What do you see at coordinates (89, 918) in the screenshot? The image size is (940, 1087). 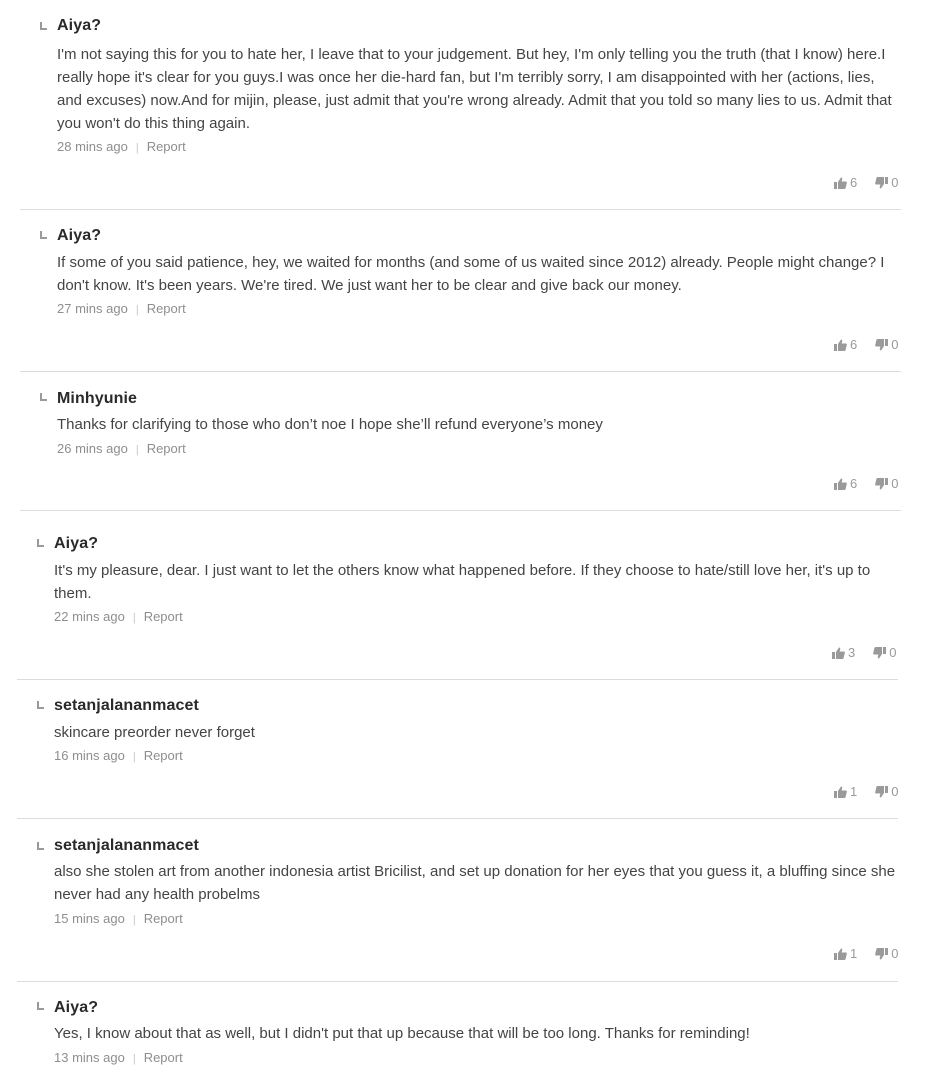 I see `comment-timestamp: 15 mins ago` at bounding box center [89, 918].